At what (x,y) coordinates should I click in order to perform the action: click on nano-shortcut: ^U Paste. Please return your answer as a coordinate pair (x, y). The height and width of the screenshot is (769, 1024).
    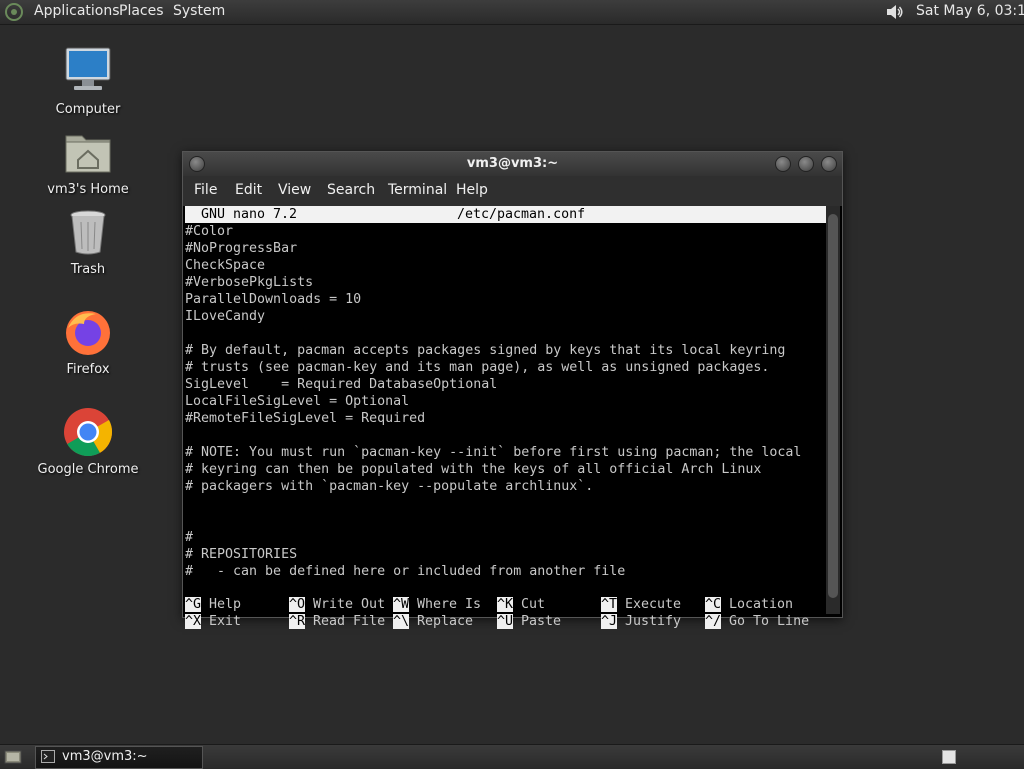
    Looking at the image, I should click on (529, 621).